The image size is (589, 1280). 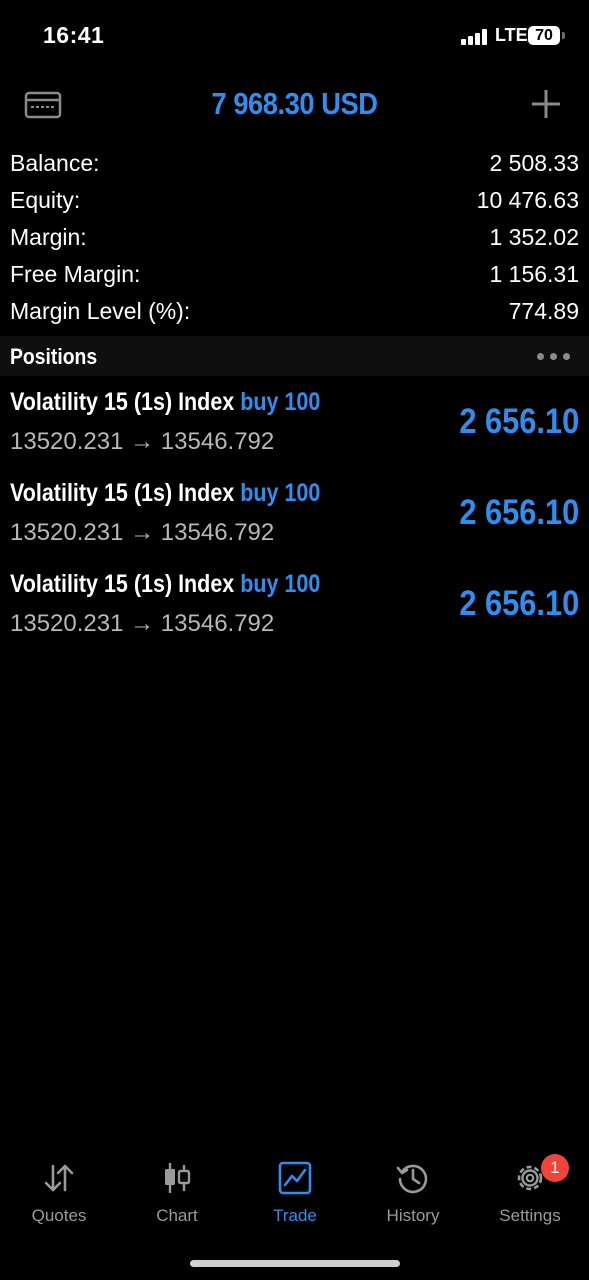 What do you see at coordinates (55, 163) in the screenshot?
I see `summary-label: Balance:` at bounding box center [55, 163].